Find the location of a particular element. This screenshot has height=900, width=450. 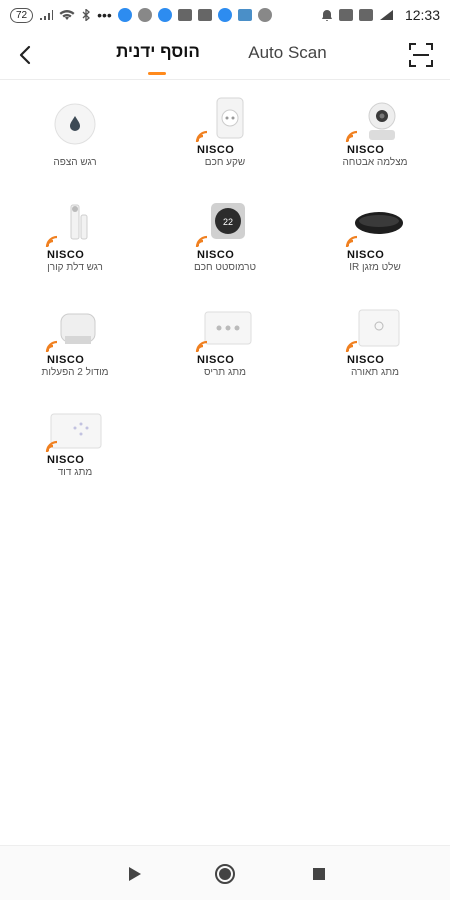

device-item-relay-module: NISCO מודול 2 הפעלות is located at coordinates (75, 347).